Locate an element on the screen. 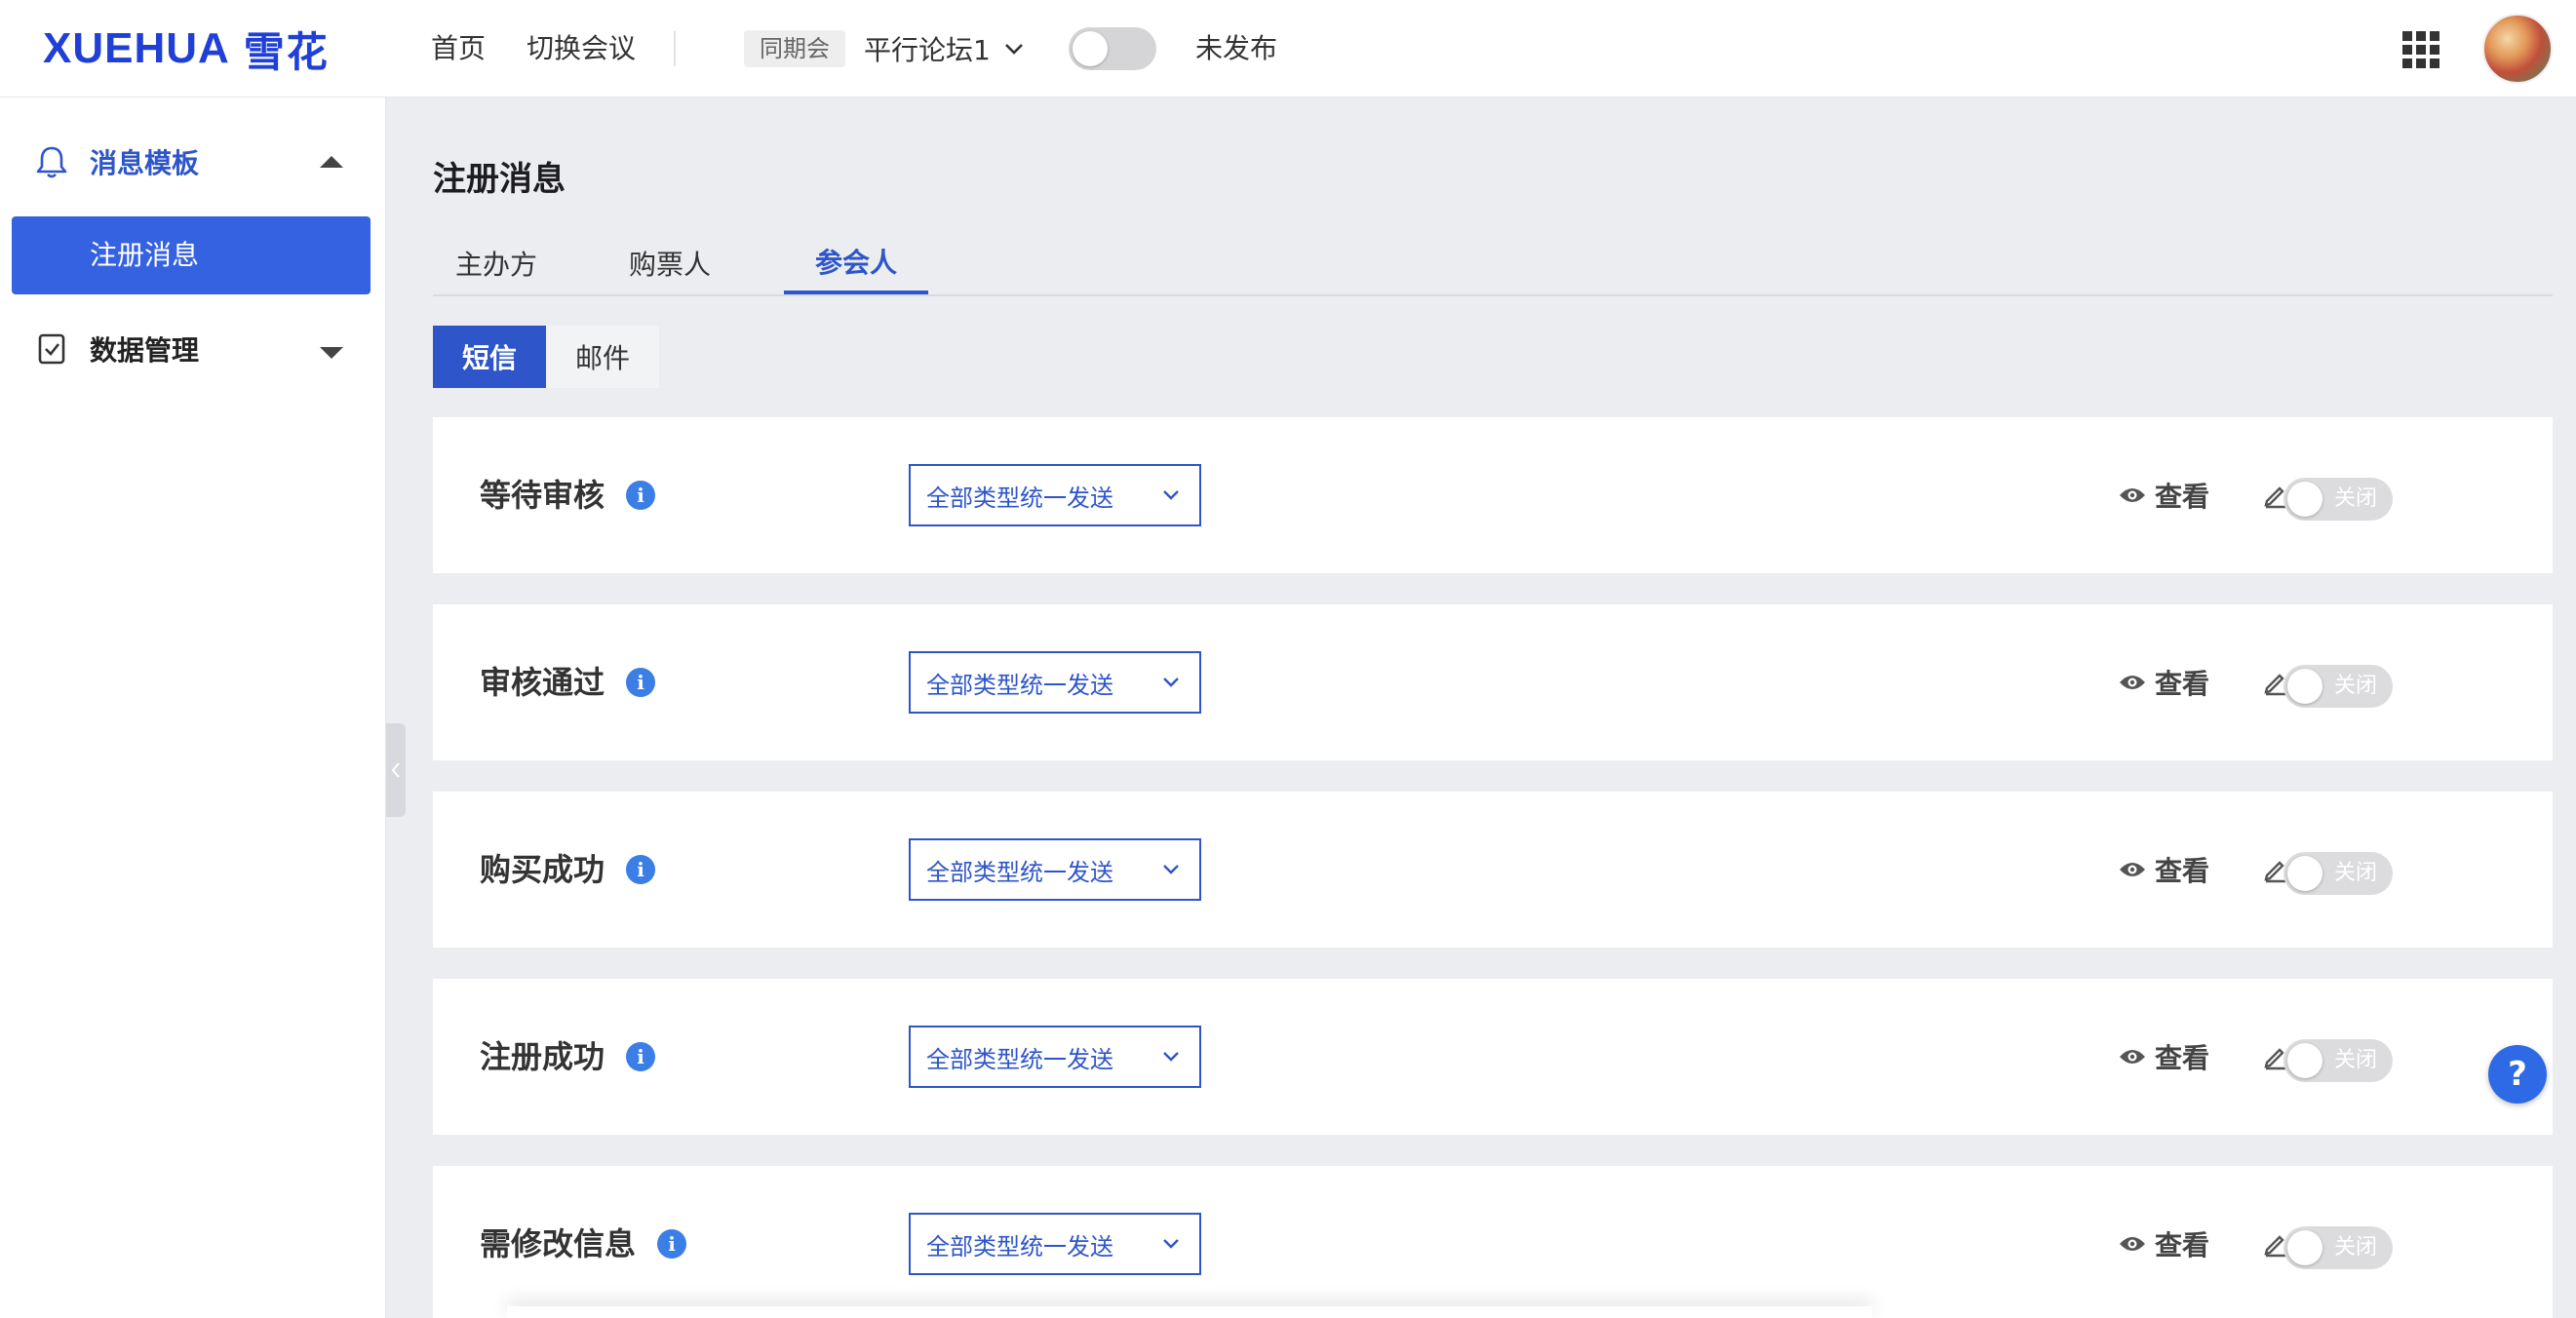 This screenshot has width=2576, height=1318. help-button: ? is located at coordinates (2517, 1074).